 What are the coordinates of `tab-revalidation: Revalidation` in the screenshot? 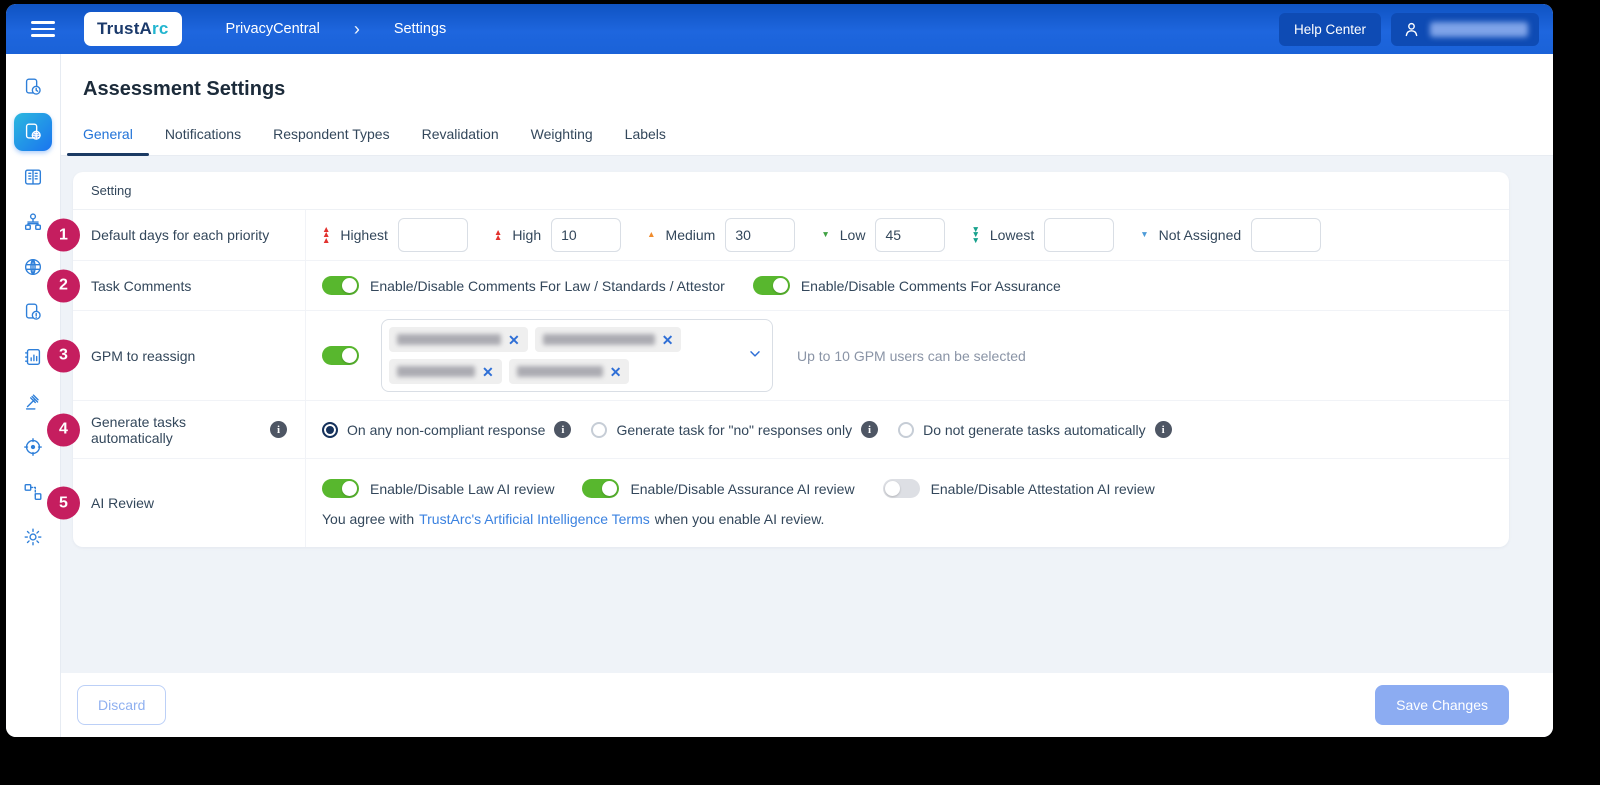 It's located at (460, 134).